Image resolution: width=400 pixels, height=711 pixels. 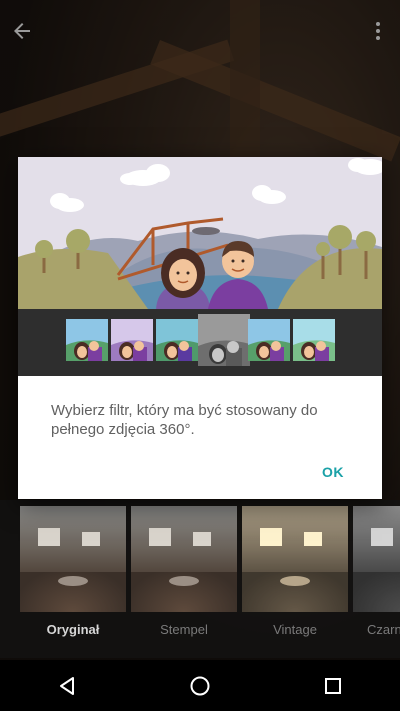 What do you see at coordinates (200, 31) in the screenshot?
I see `app-bar` at bounding box center [200, 31].